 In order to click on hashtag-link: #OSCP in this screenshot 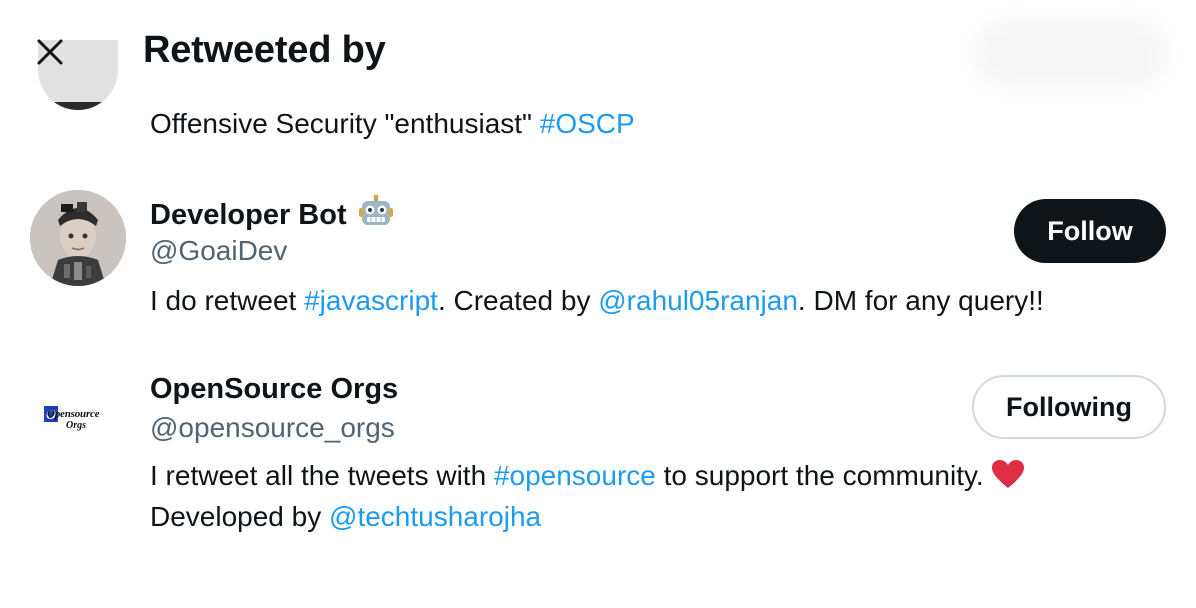, I will do `click(587, 123)`.